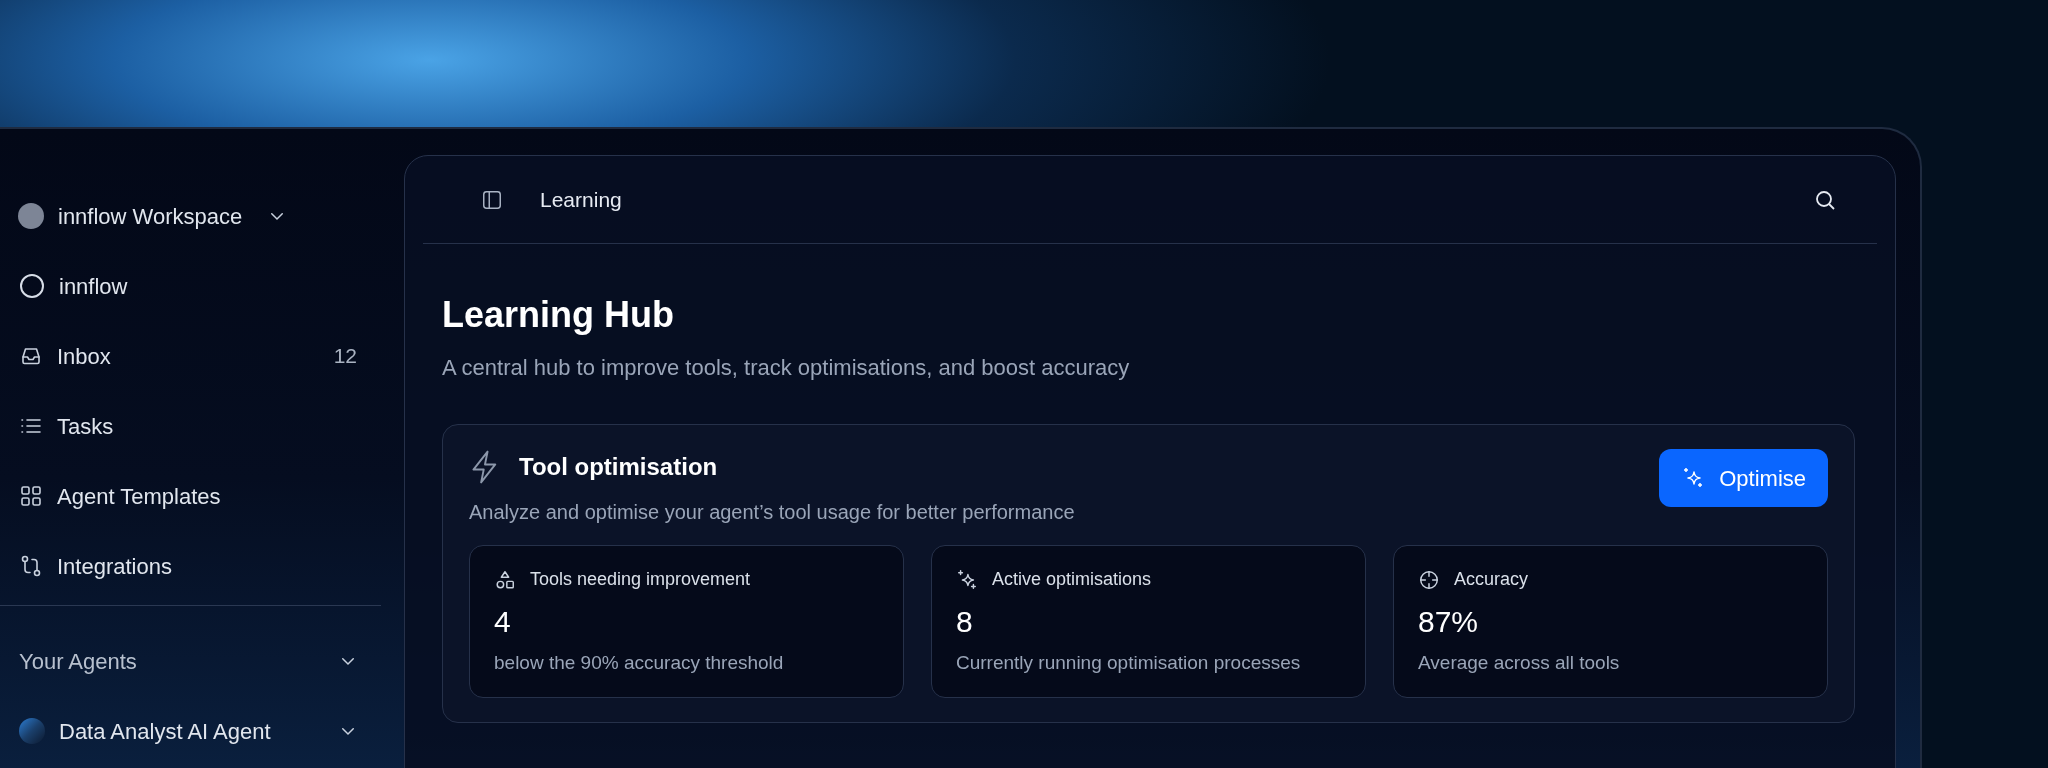  Describe the element at coordinates (965, 622) in the screenshot. I see `stat-value: 8` at that location.